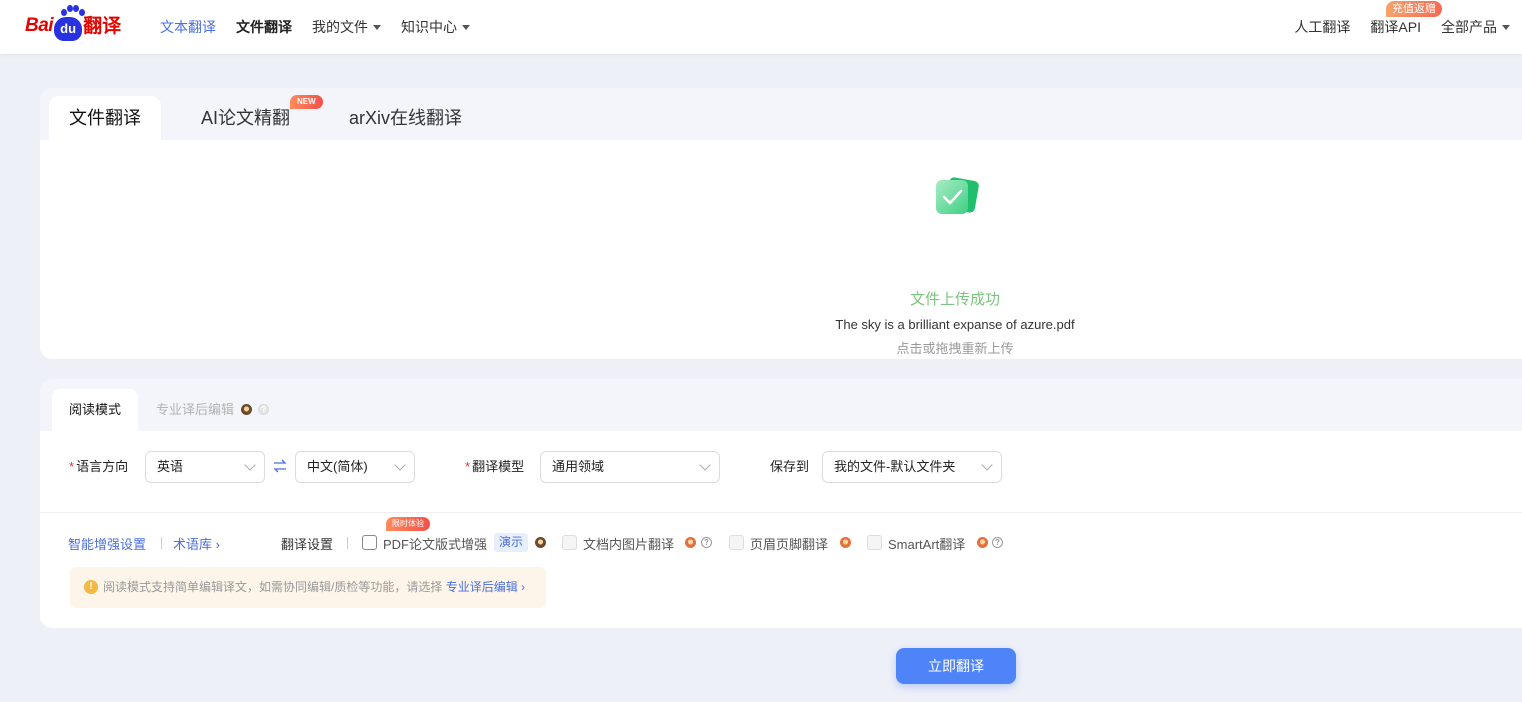 Image resolution: width=1522 pixels, height=702 pixels. Describe the element at coordinates (511, 542) in the screenshot. I see `demo-tag: 演示` at that location.